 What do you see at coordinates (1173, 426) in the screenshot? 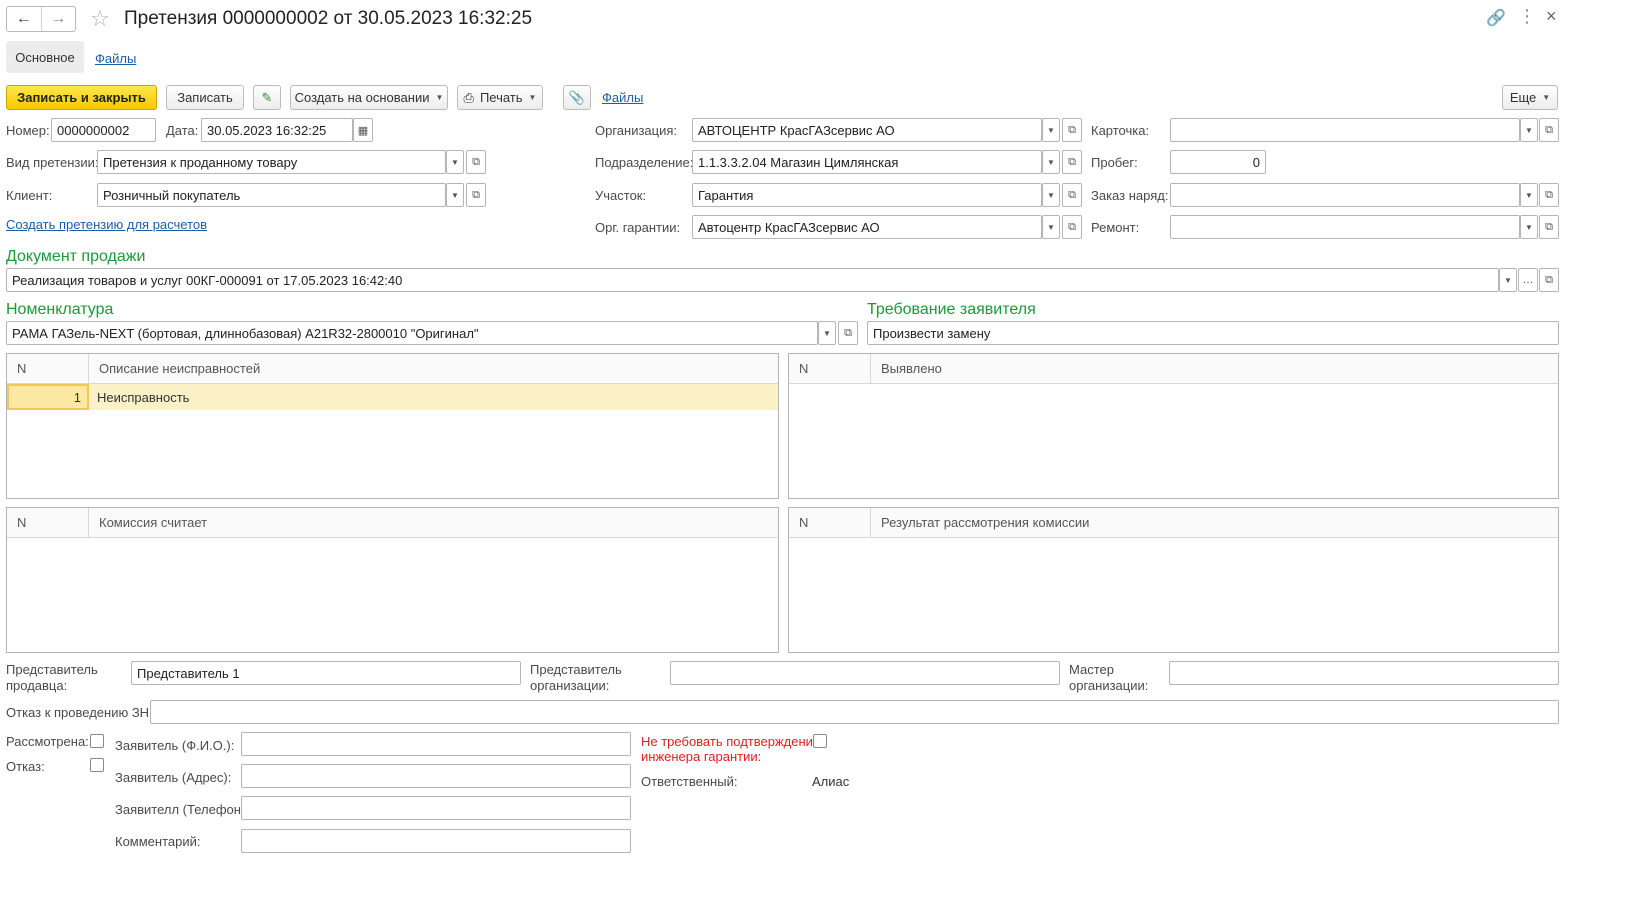
I see `found-table: N Выявлено` at bounding box center [1173, 426].